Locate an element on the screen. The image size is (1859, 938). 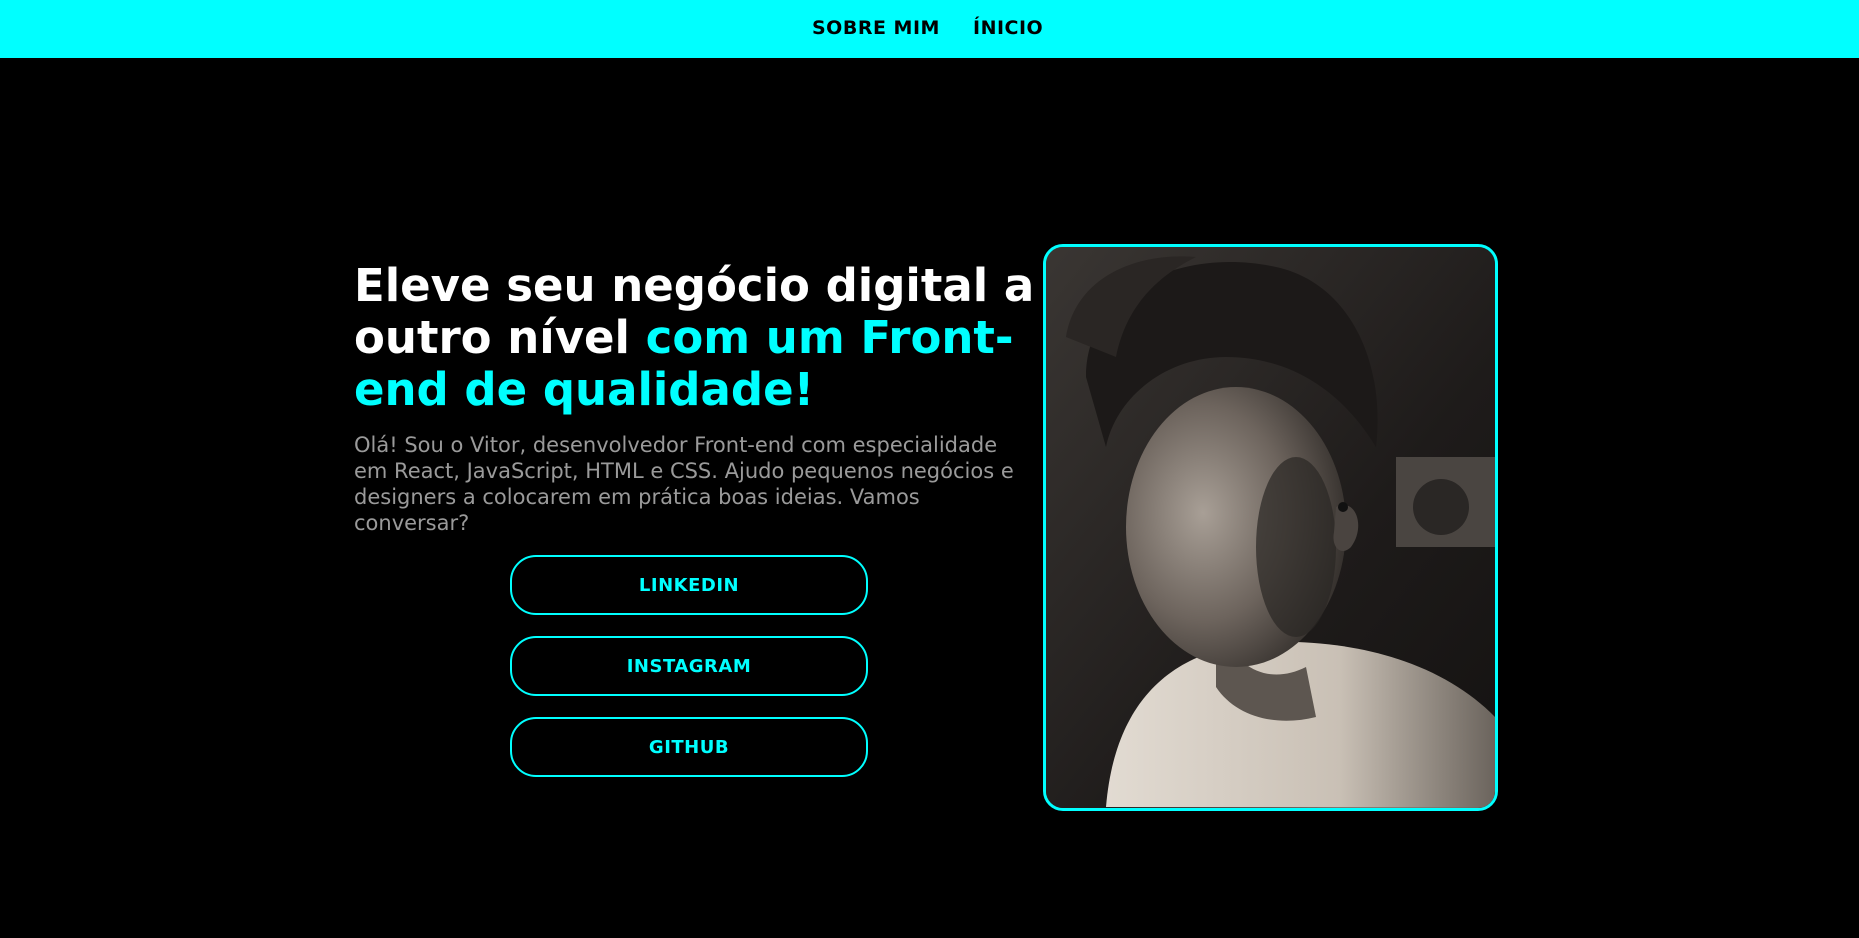
instagram-button: INSTAGRAM is located at coordinates (689, 666).